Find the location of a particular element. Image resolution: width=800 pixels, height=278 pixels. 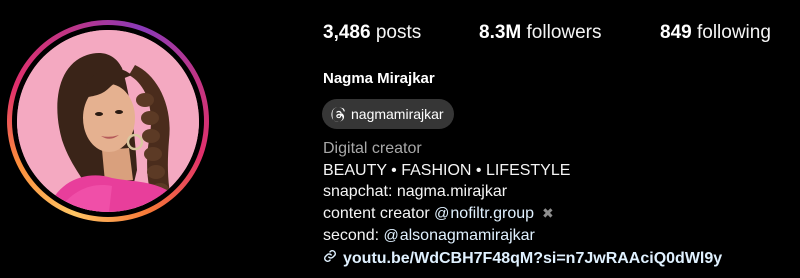

threads-badge-button: nagmamirajkar is located at coordinates (388, 114).